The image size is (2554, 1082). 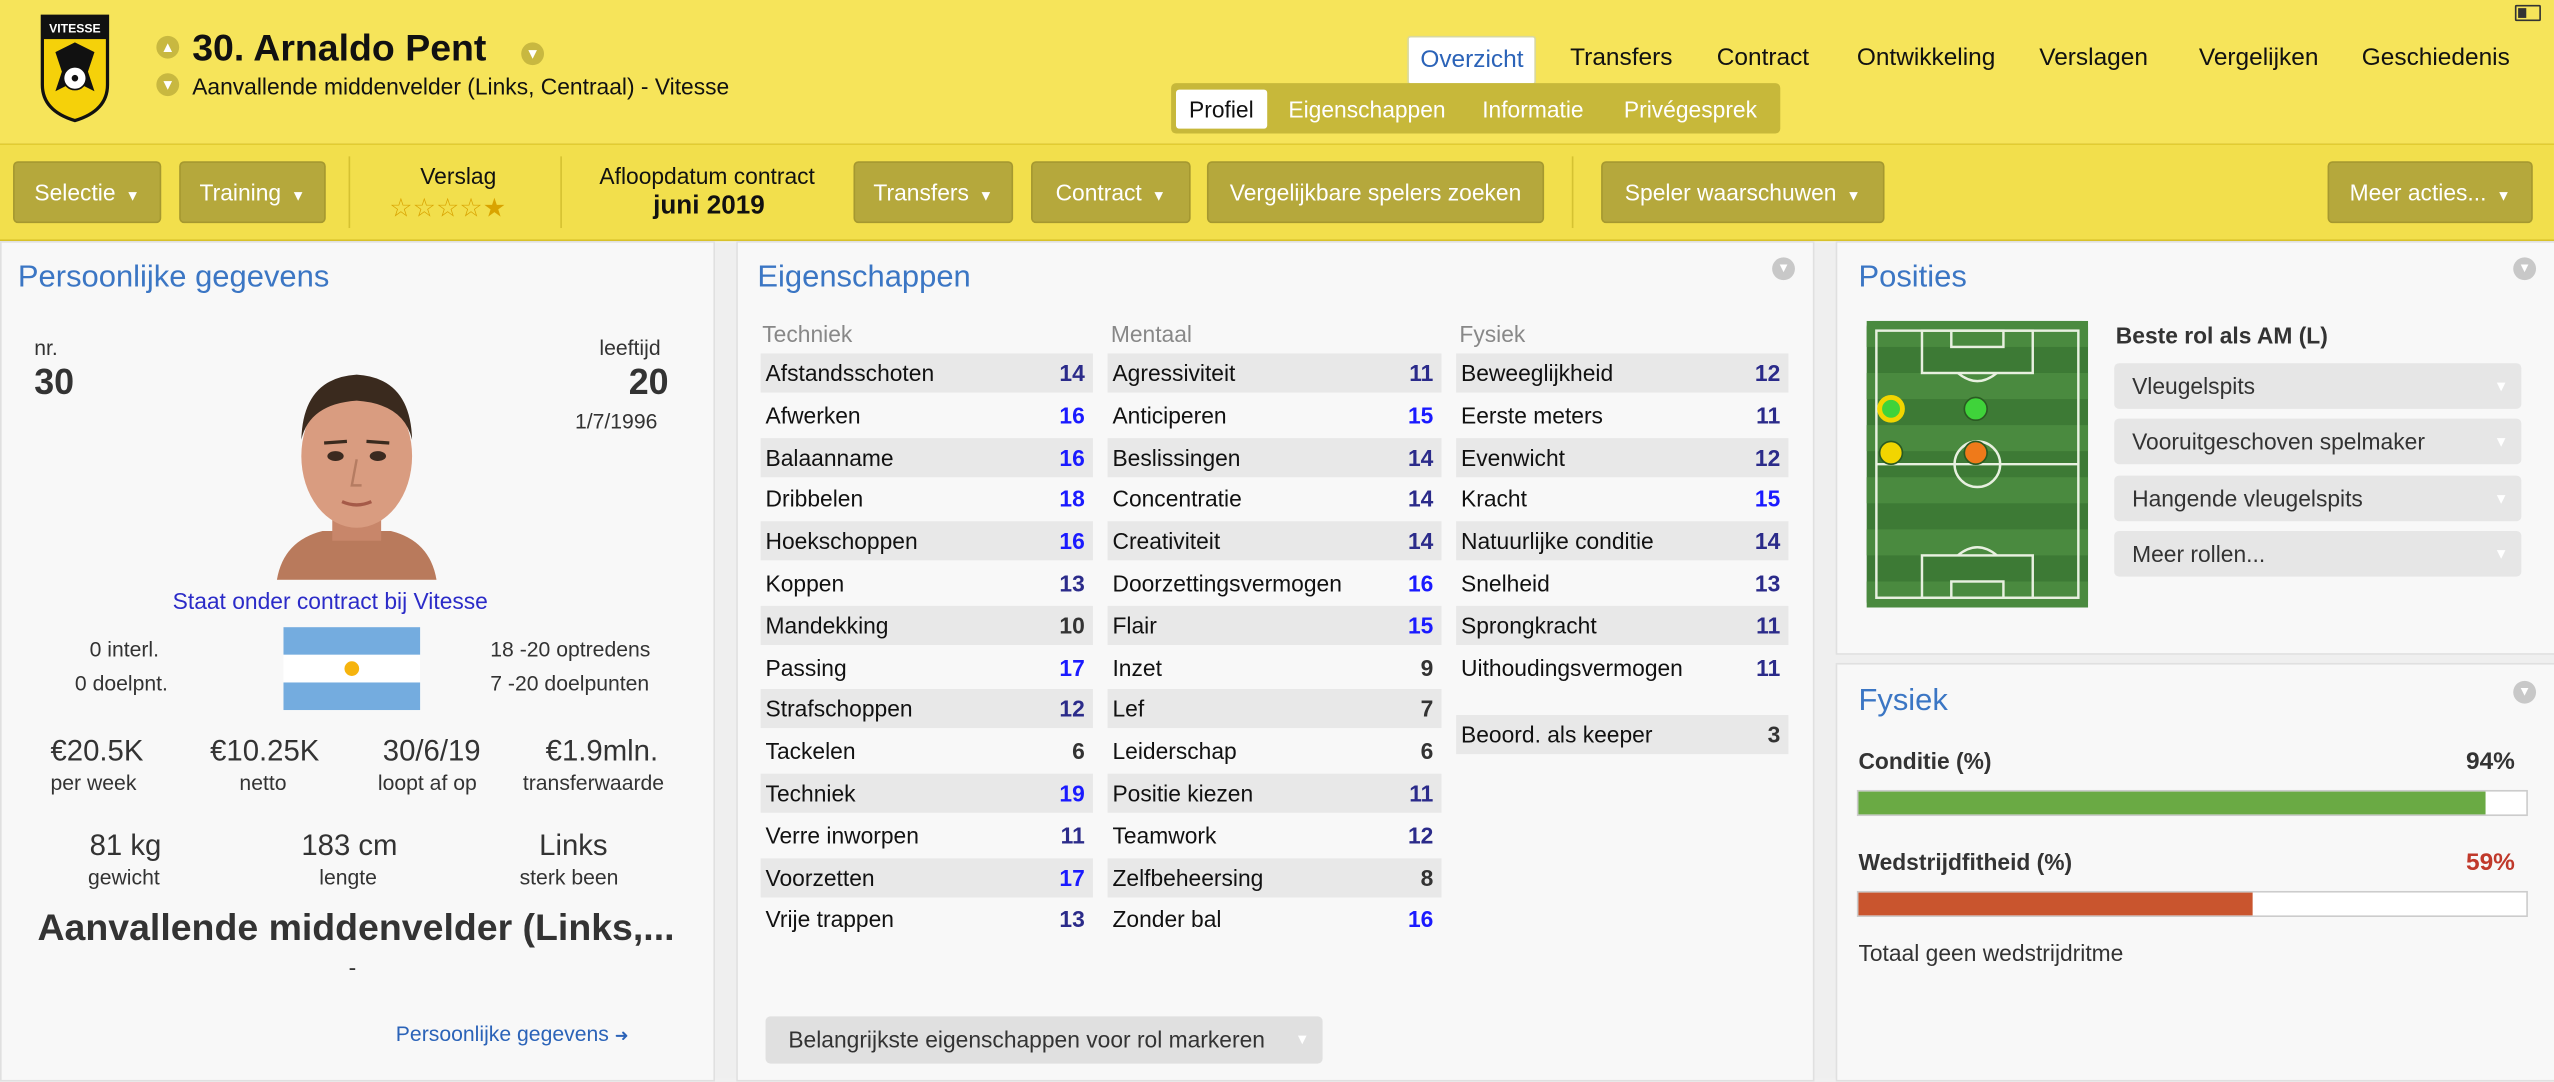 What do you see at coordinates (1991, 952) in the screenshot?
I see `match-rhythm-note: Totaal geen wedstrijdritme` at bounding box center [1991, 952].